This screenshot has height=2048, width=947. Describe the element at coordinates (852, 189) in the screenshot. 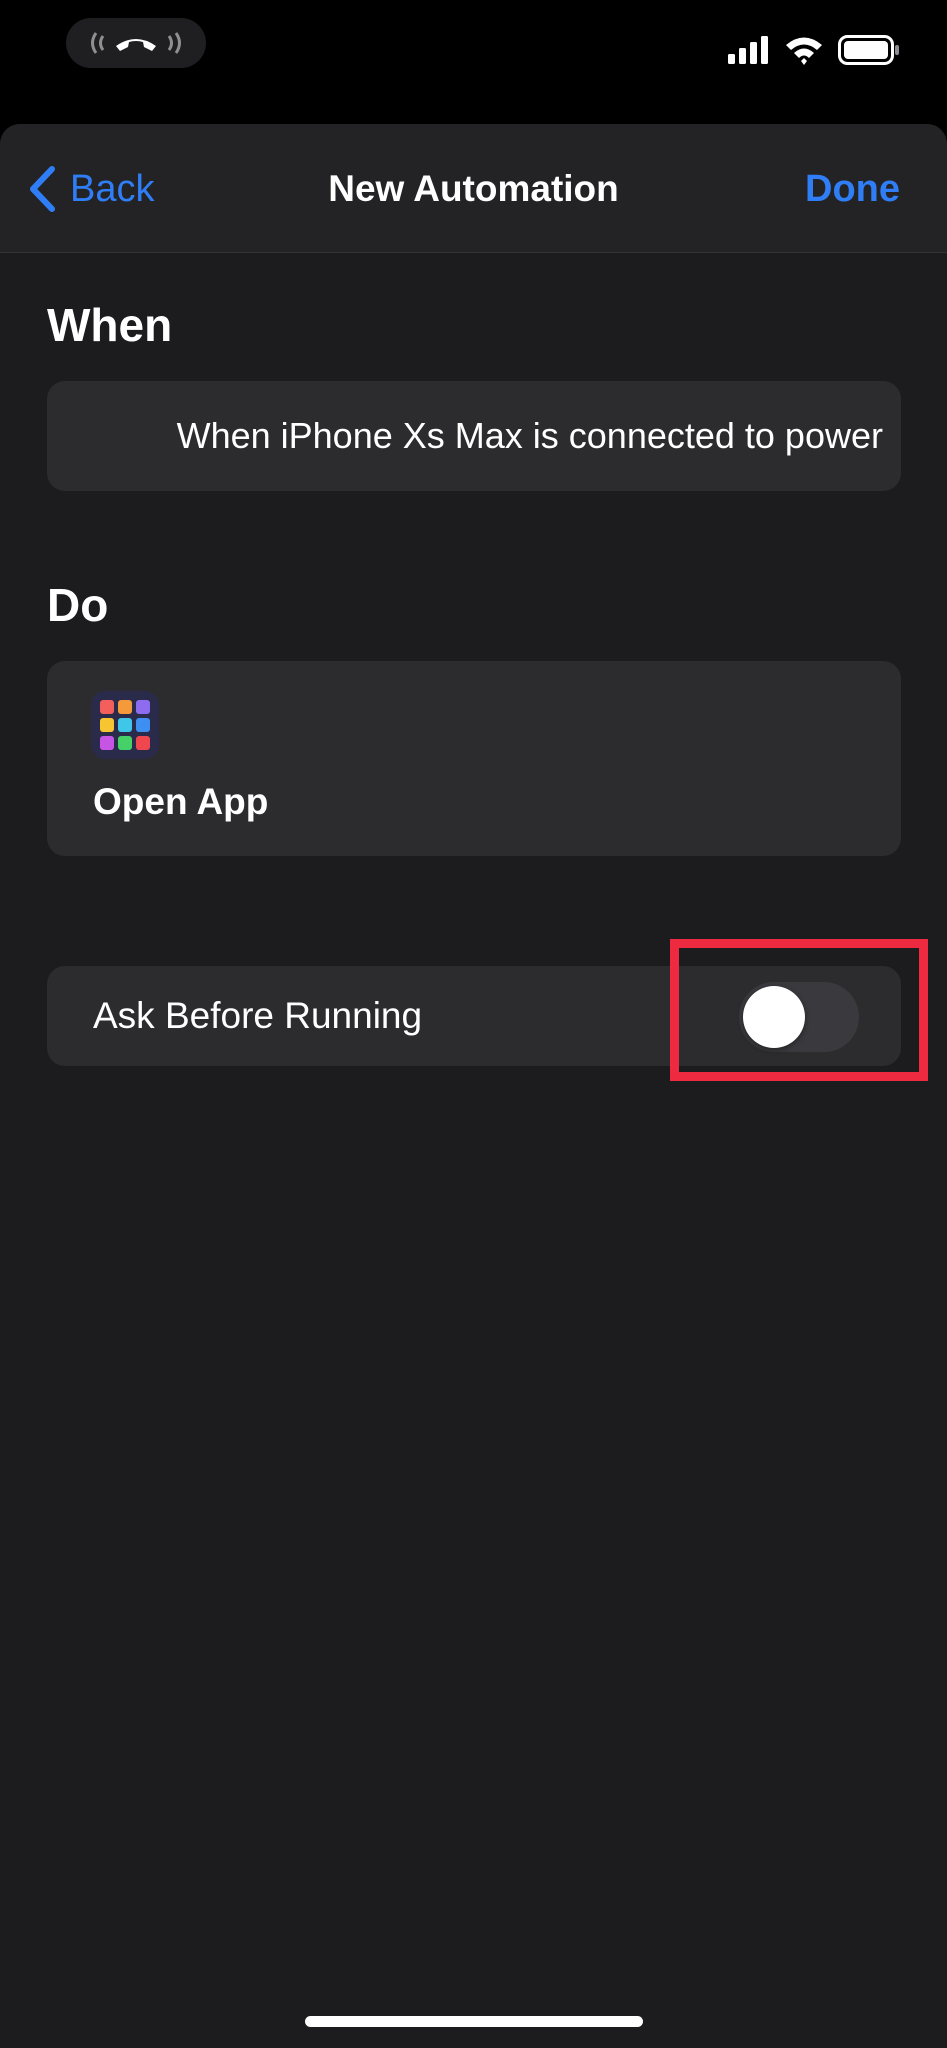

I see `done-button: Done` at that location.